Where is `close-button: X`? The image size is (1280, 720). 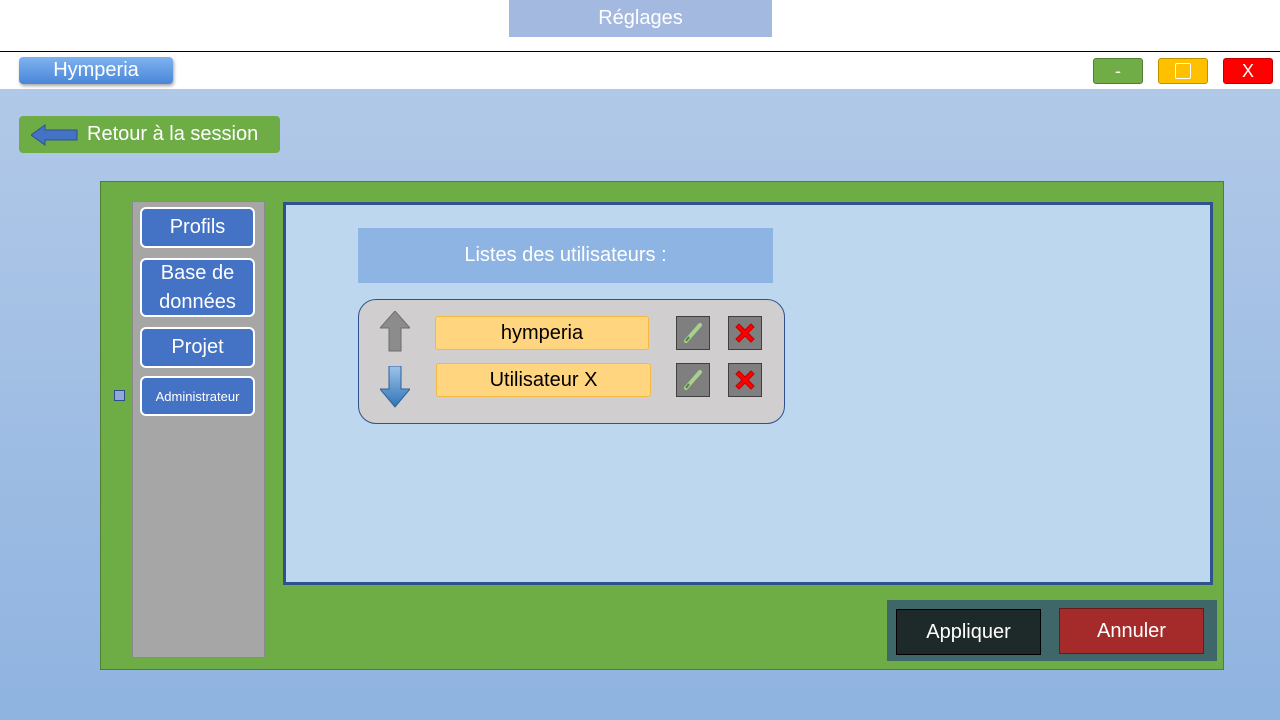 close-button: X is located at coordinates (1248, 71).